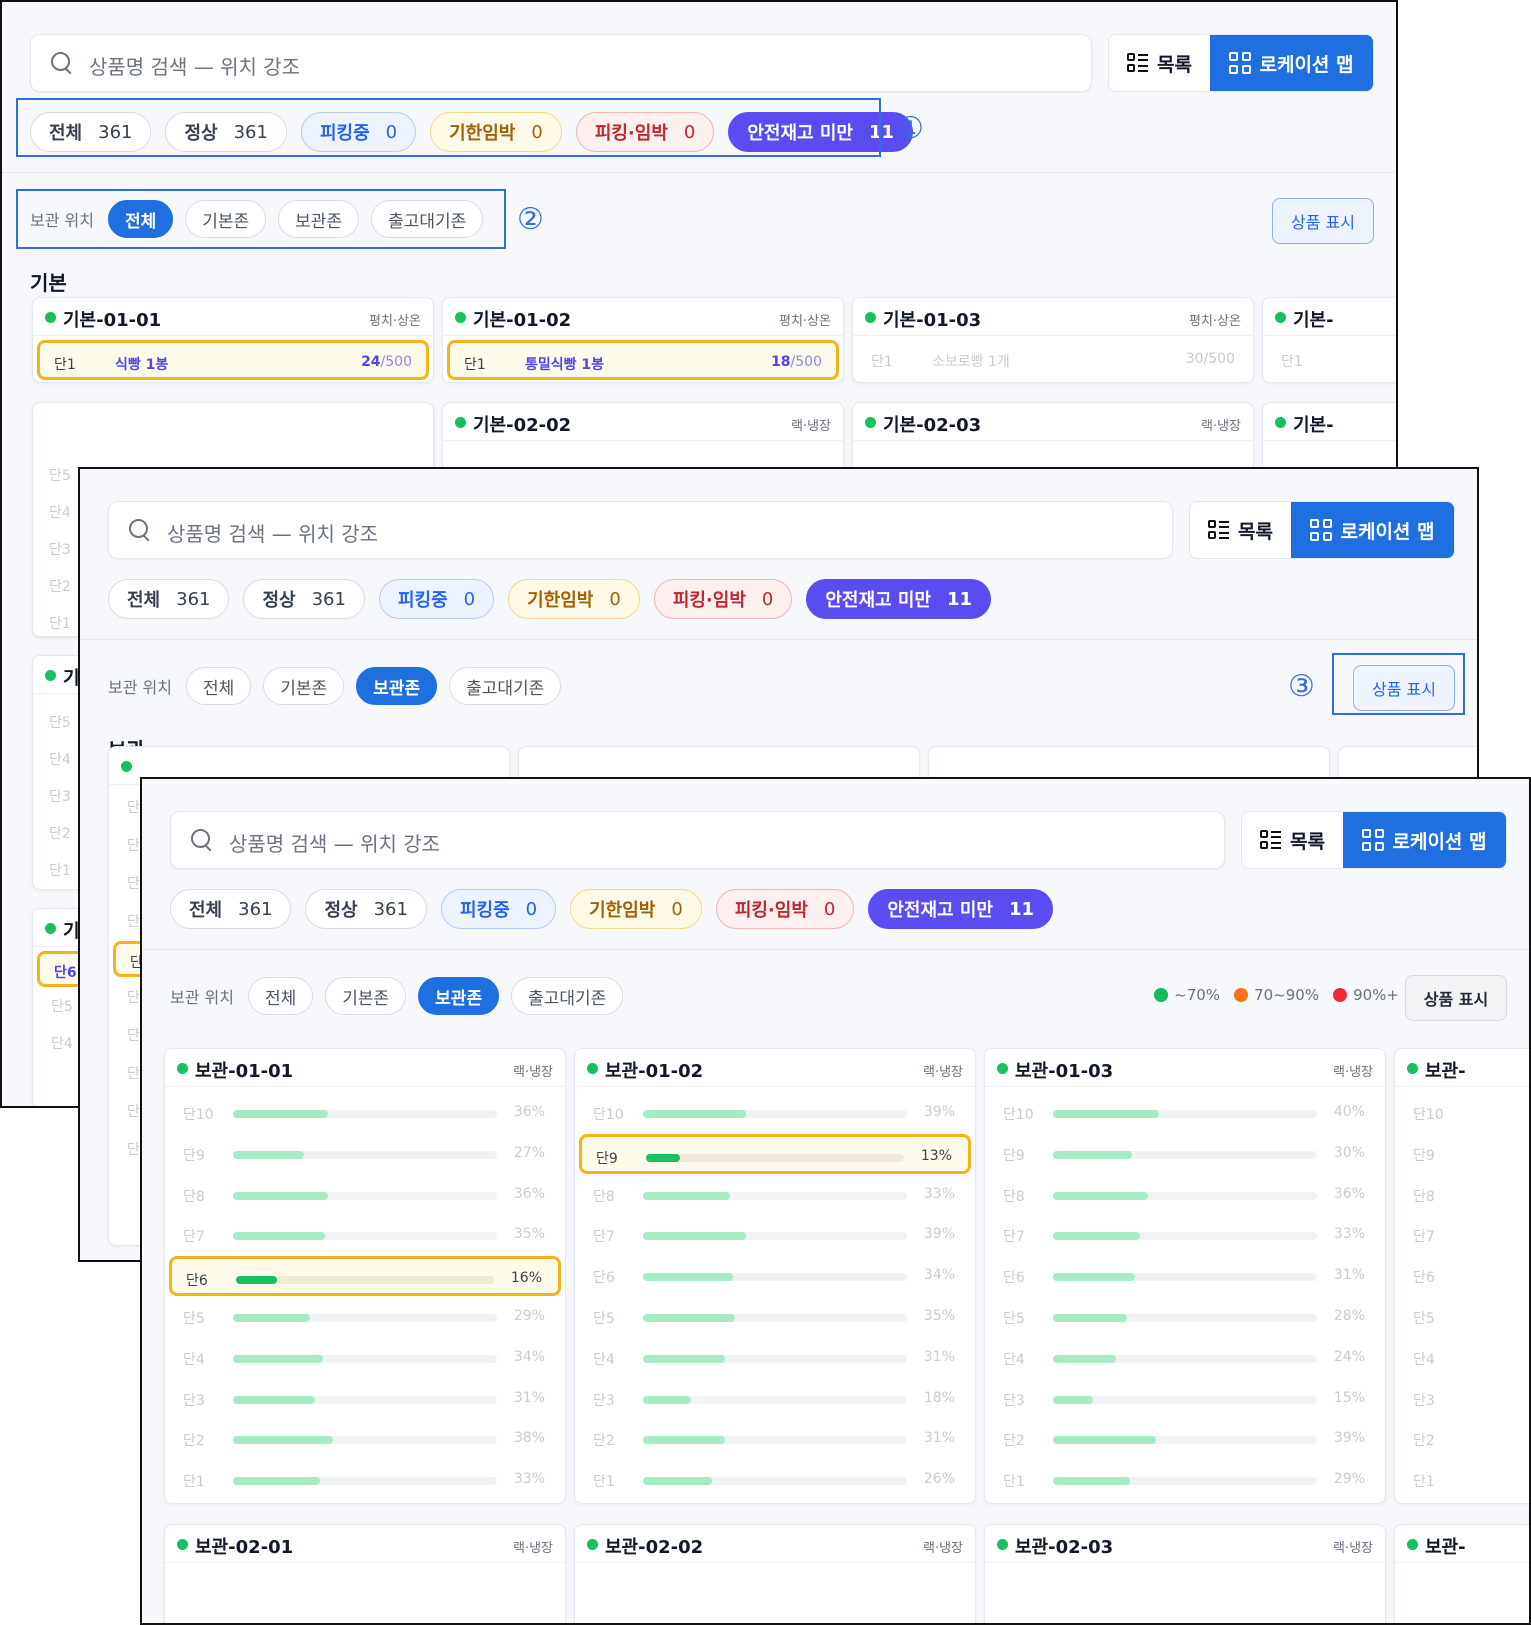 The height and width of the screenshot is (1625, 1531). I want to click on location-card: 기본-01-01 평치·상온 단1 식빵 1봉 24/500, so click(233, 340).